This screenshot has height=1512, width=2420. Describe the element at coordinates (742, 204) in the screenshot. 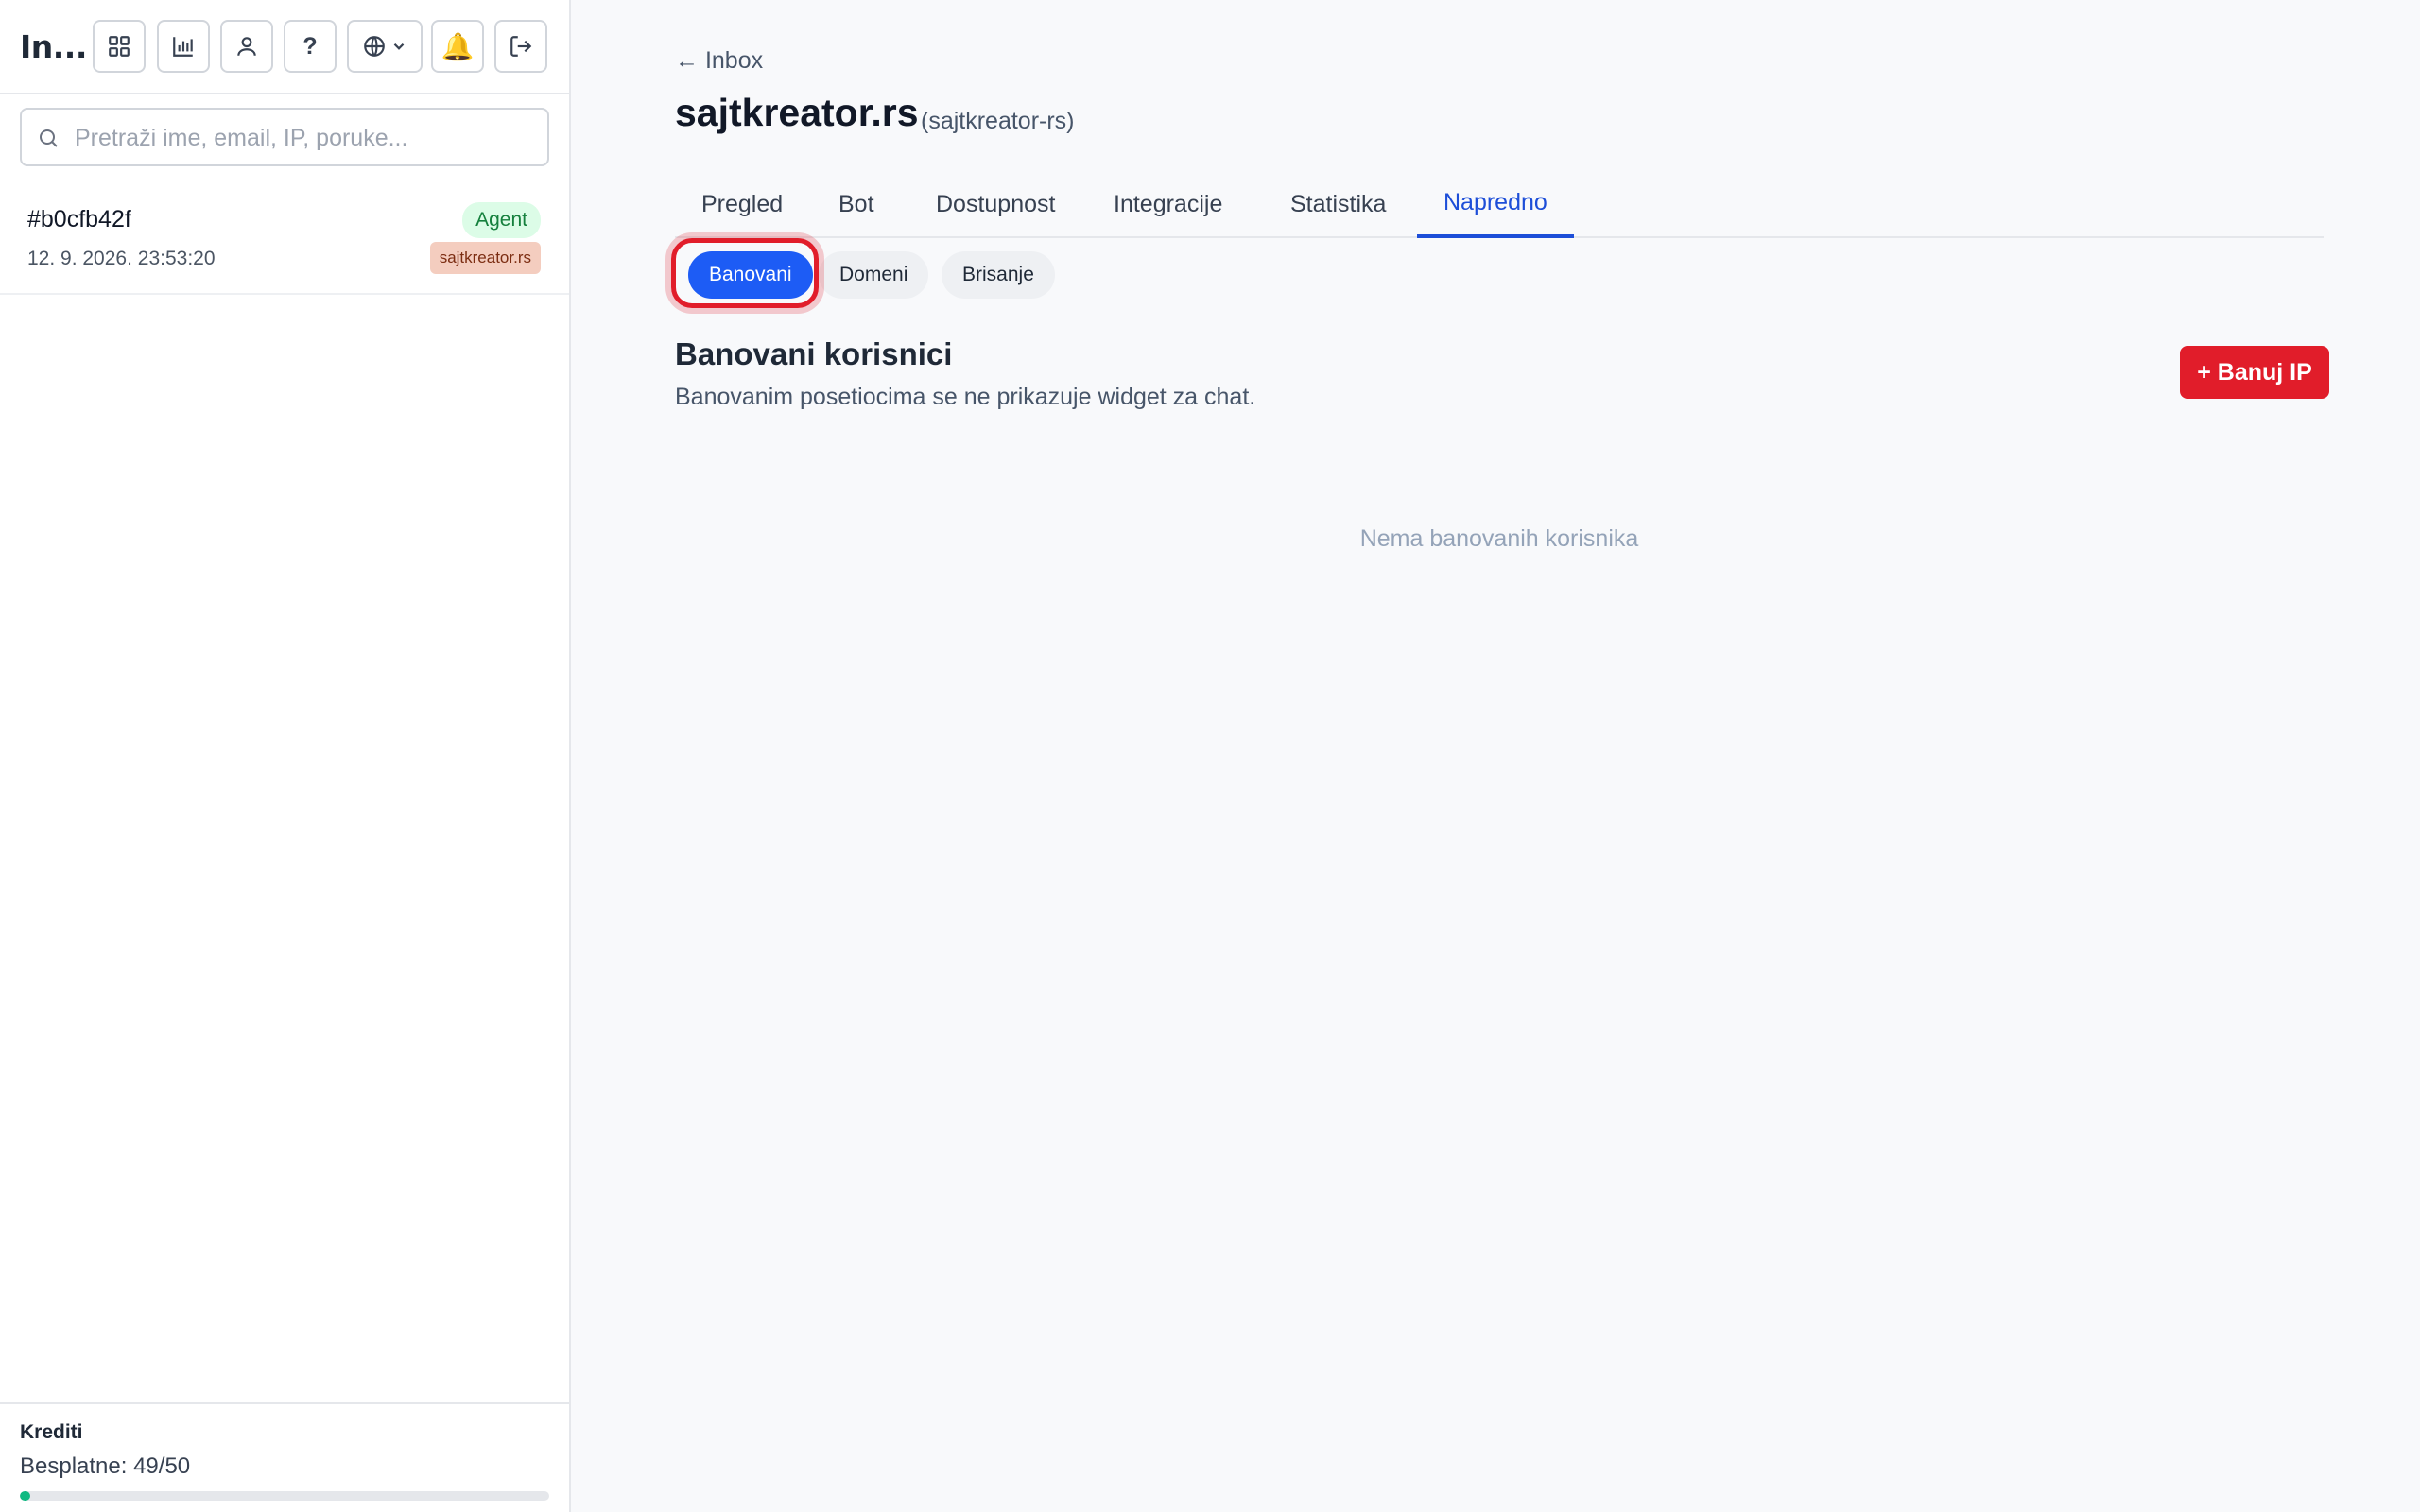

I see `tab-pregled: Pregled` at that location.